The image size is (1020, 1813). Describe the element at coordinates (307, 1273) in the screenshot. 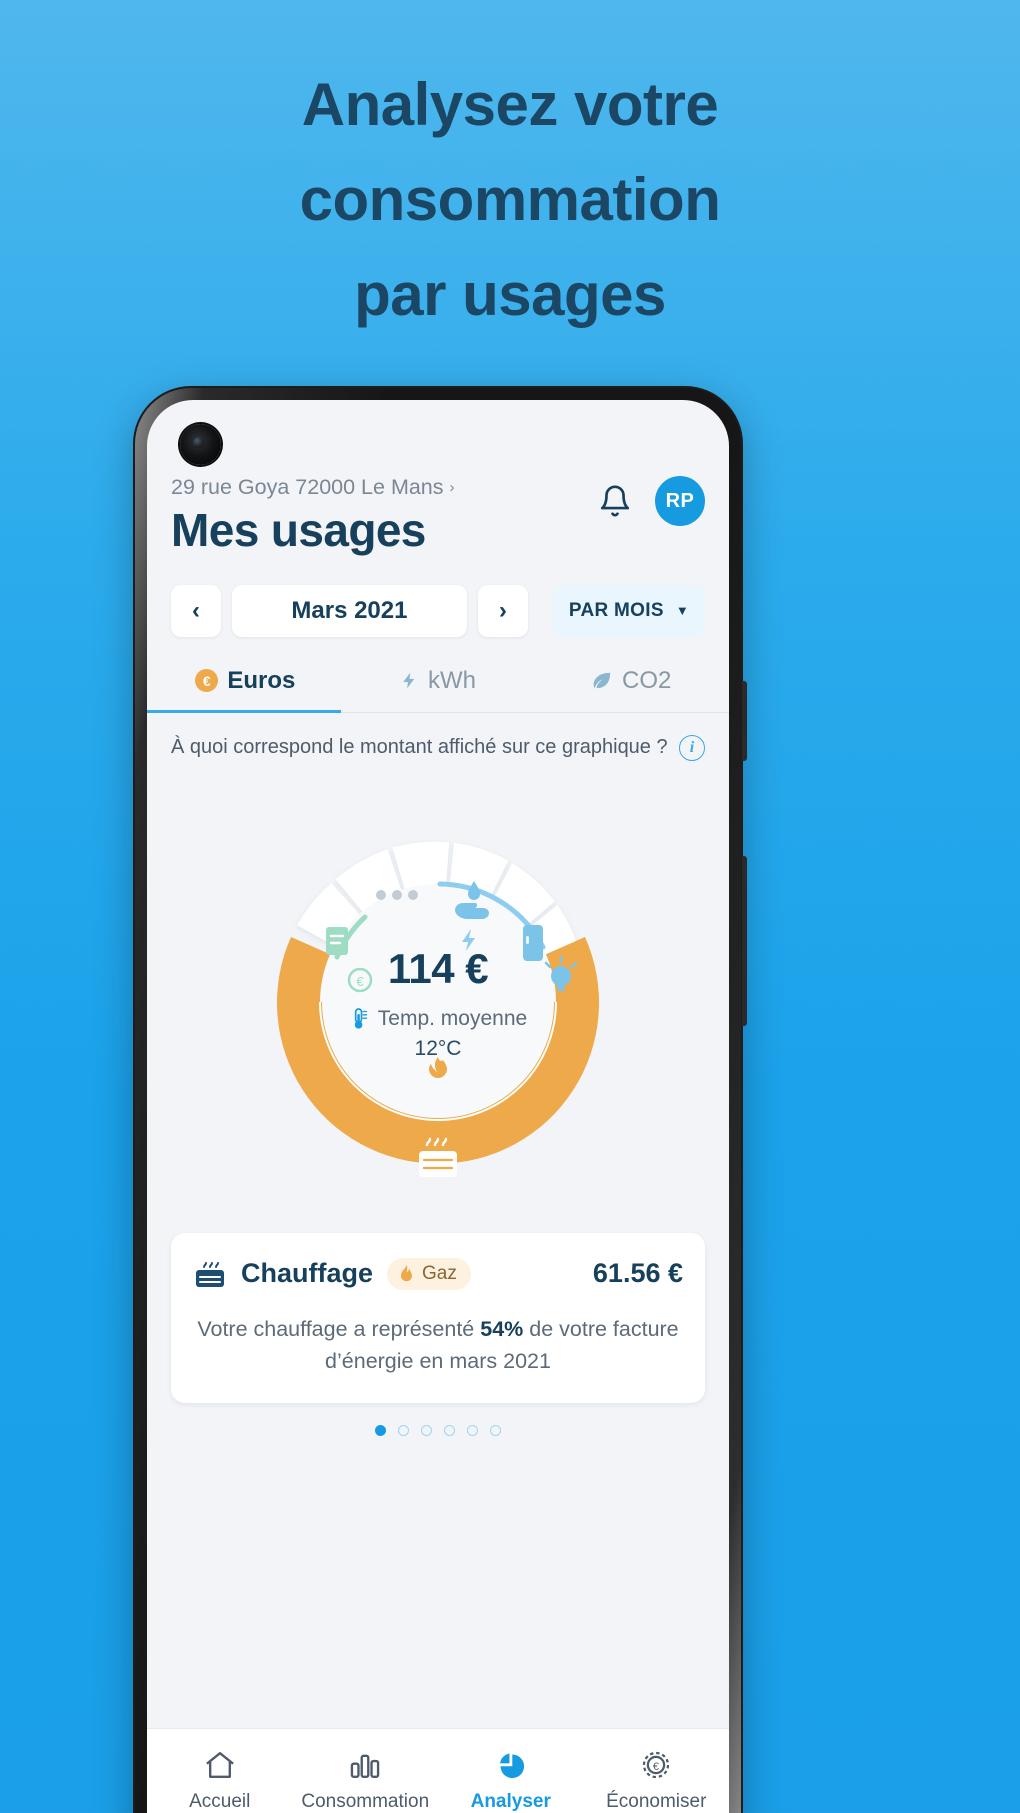

I see `usage-name: Chauffage` at that location.